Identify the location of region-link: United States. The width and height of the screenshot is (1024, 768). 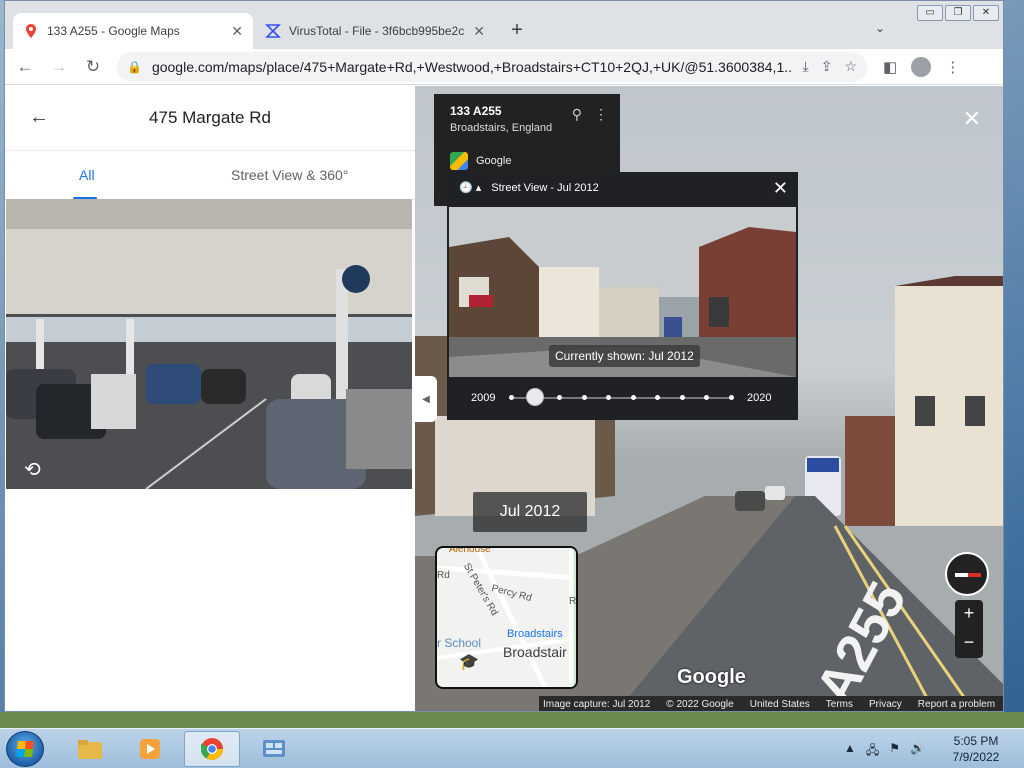
(780, 704).